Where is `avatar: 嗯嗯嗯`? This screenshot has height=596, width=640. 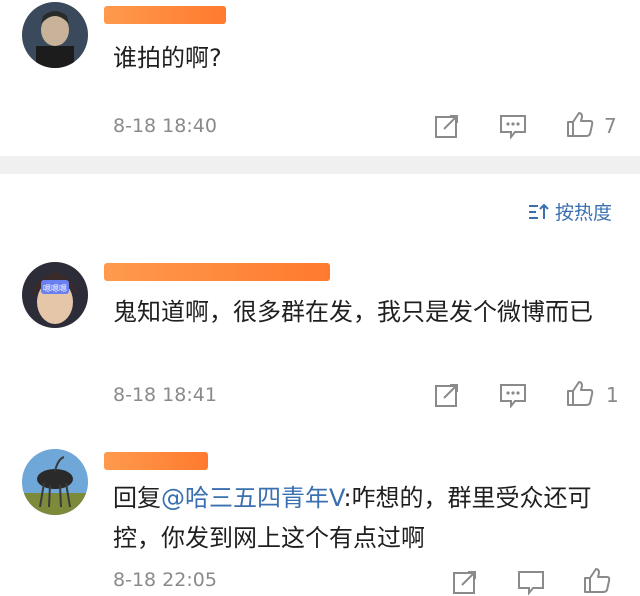
avatar: 嗯嗯嗯 is located at coordinates (55, 295).